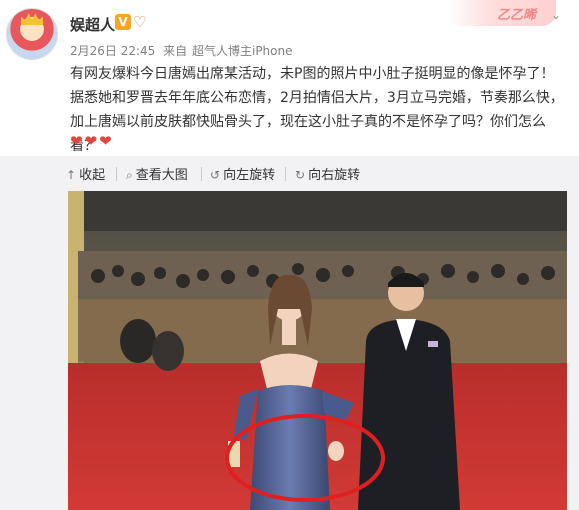 The height and width of the screenshot is (510, 579). What do you see at coordinates (175, 51) in the screenshot?
I see `source-prefix: 来自` at bounding box center [175, 51].